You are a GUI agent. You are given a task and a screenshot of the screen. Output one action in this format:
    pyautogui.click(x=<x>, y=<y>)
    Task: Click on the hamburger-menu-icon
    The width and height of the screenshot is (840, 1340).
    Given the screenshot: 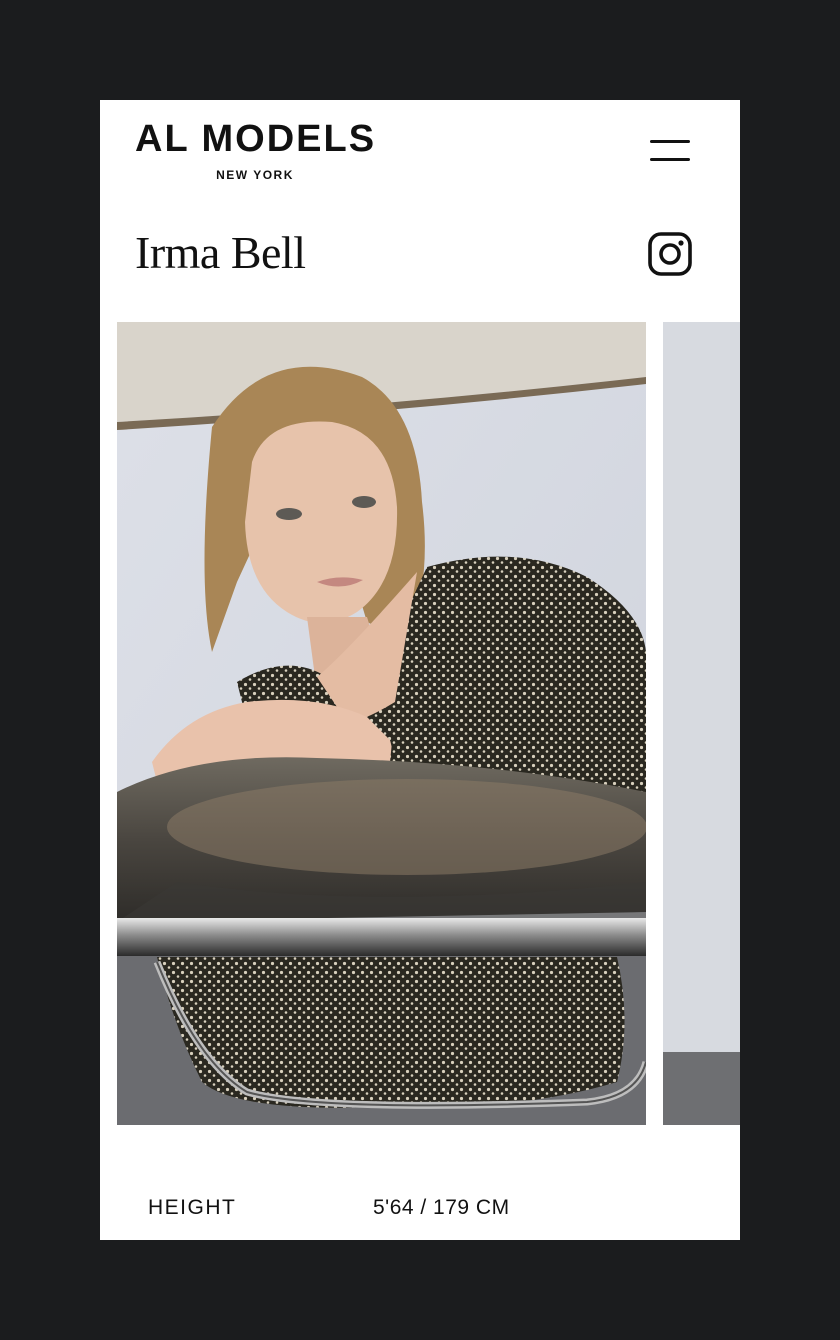 What is the action you would take?
    pyautogui.click(x=670, y=152)
    